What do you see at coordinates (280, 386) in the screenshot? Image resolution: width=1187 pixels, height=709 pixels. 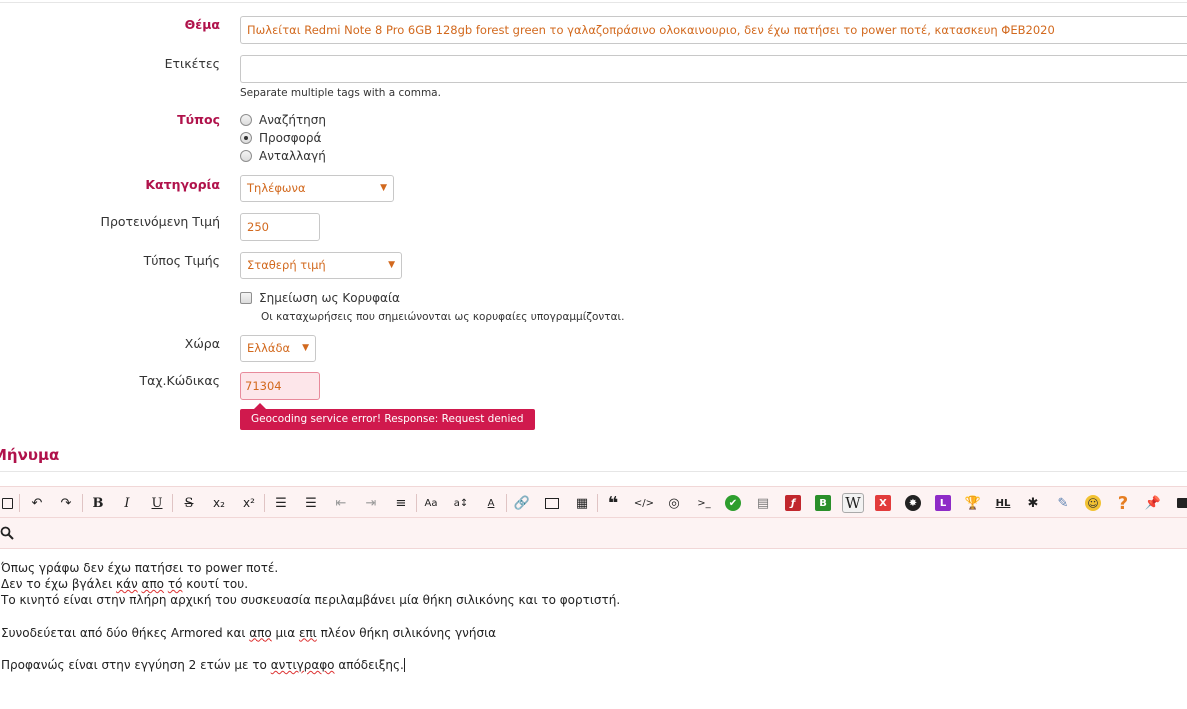 I see `postcode-input: 71304` at bounding box center [280, 386].